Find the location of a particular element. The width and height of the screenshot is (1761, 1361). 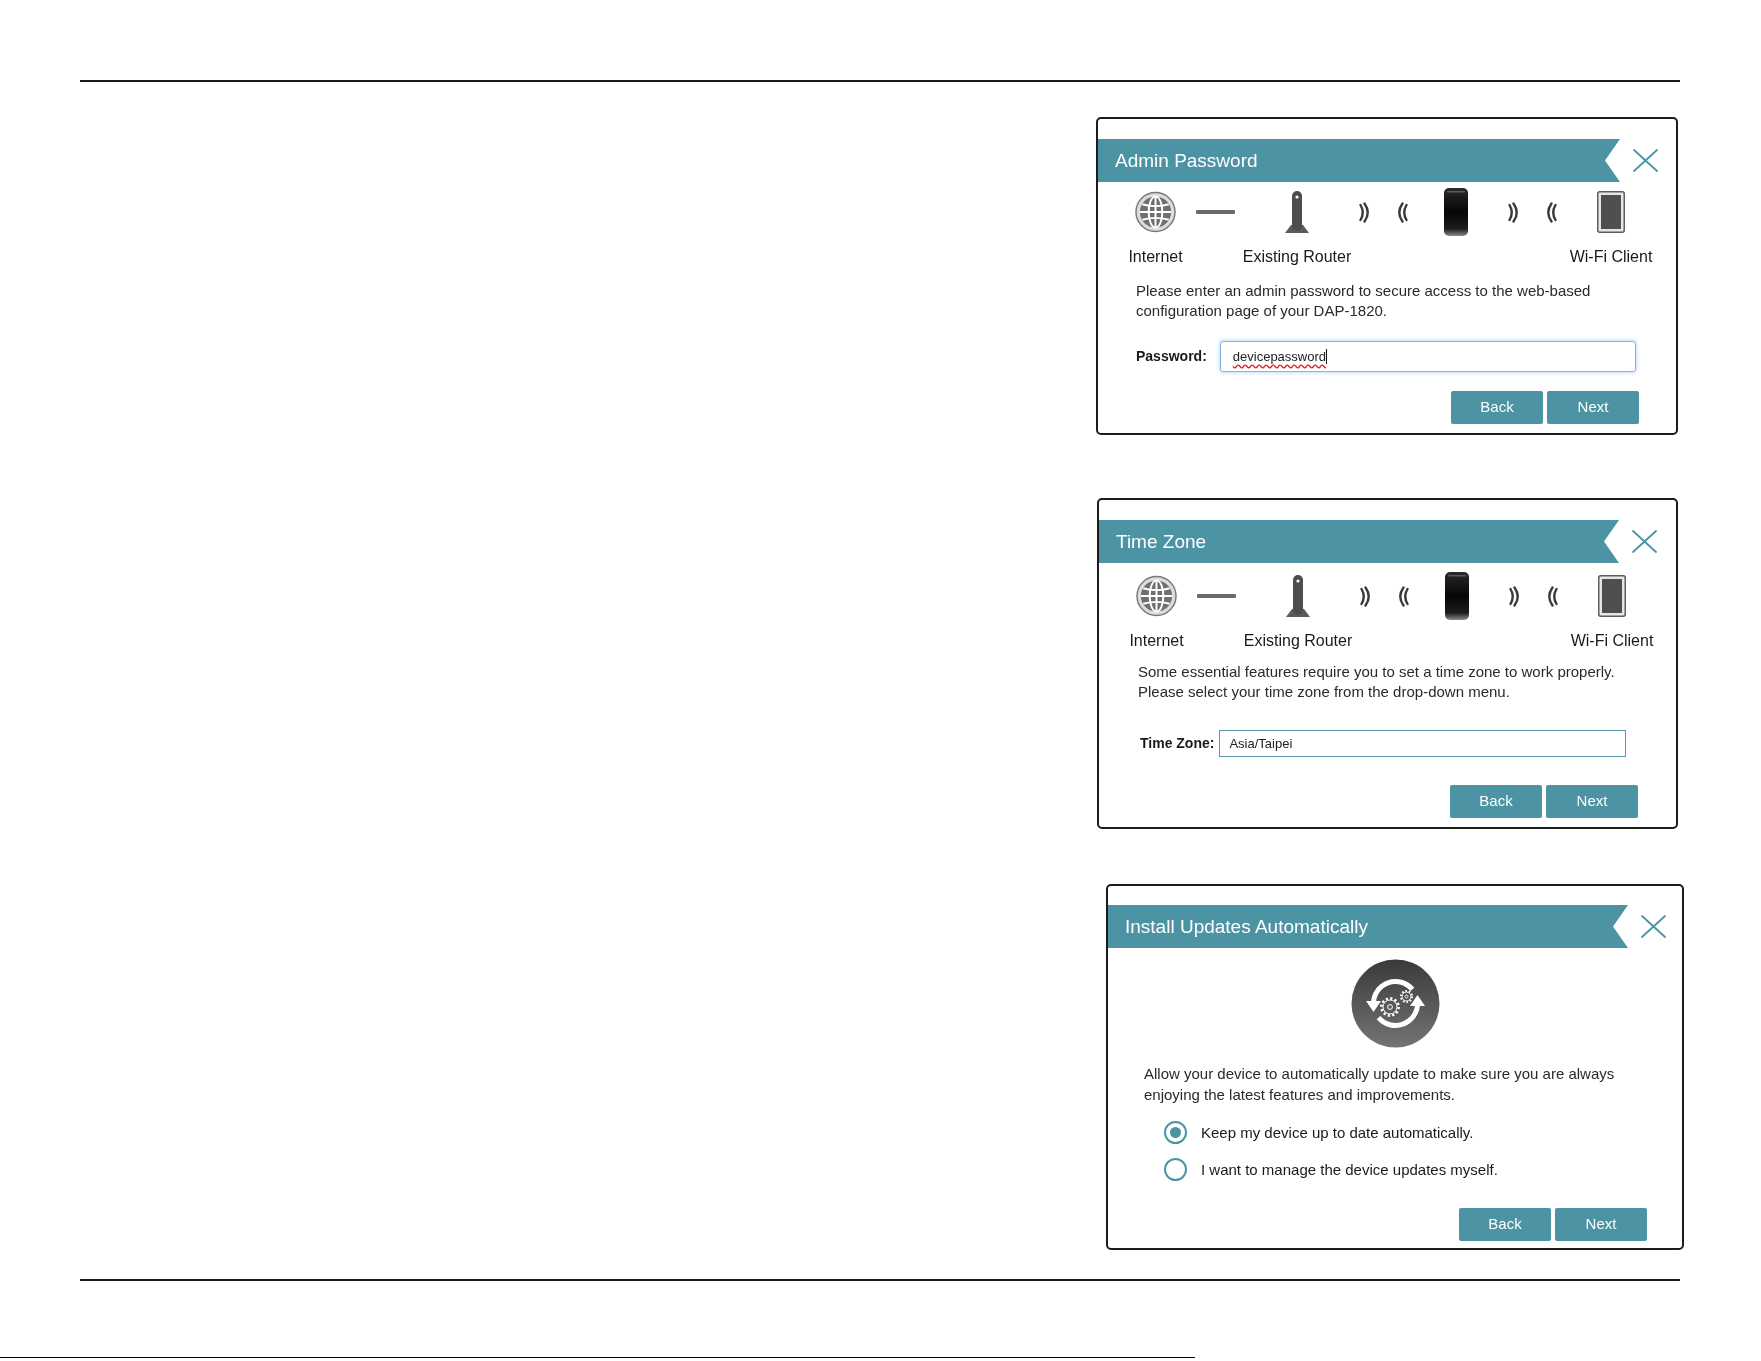

dialog-title: Admin Password is located at coordinates (1186, 160).